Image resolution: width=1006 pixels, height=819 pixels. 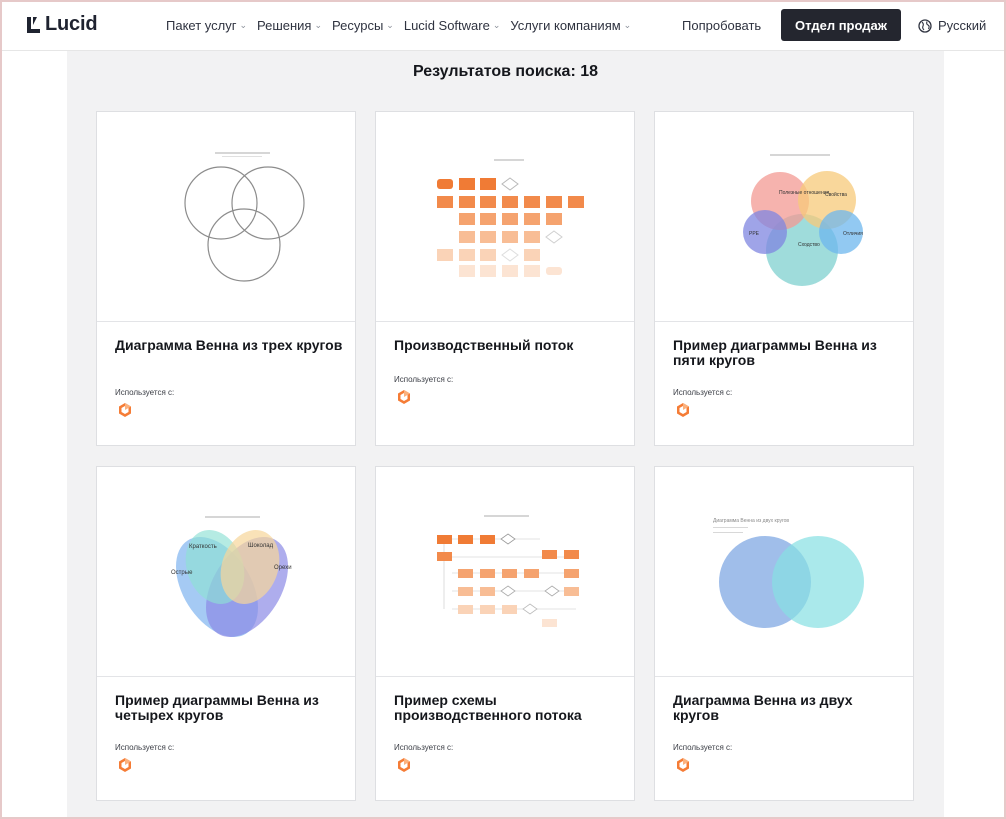 What do you see at coordinates (804, 193) in the screenshot?
I see `venn-label: Полезные отношения` at bounding box center [804, 193].